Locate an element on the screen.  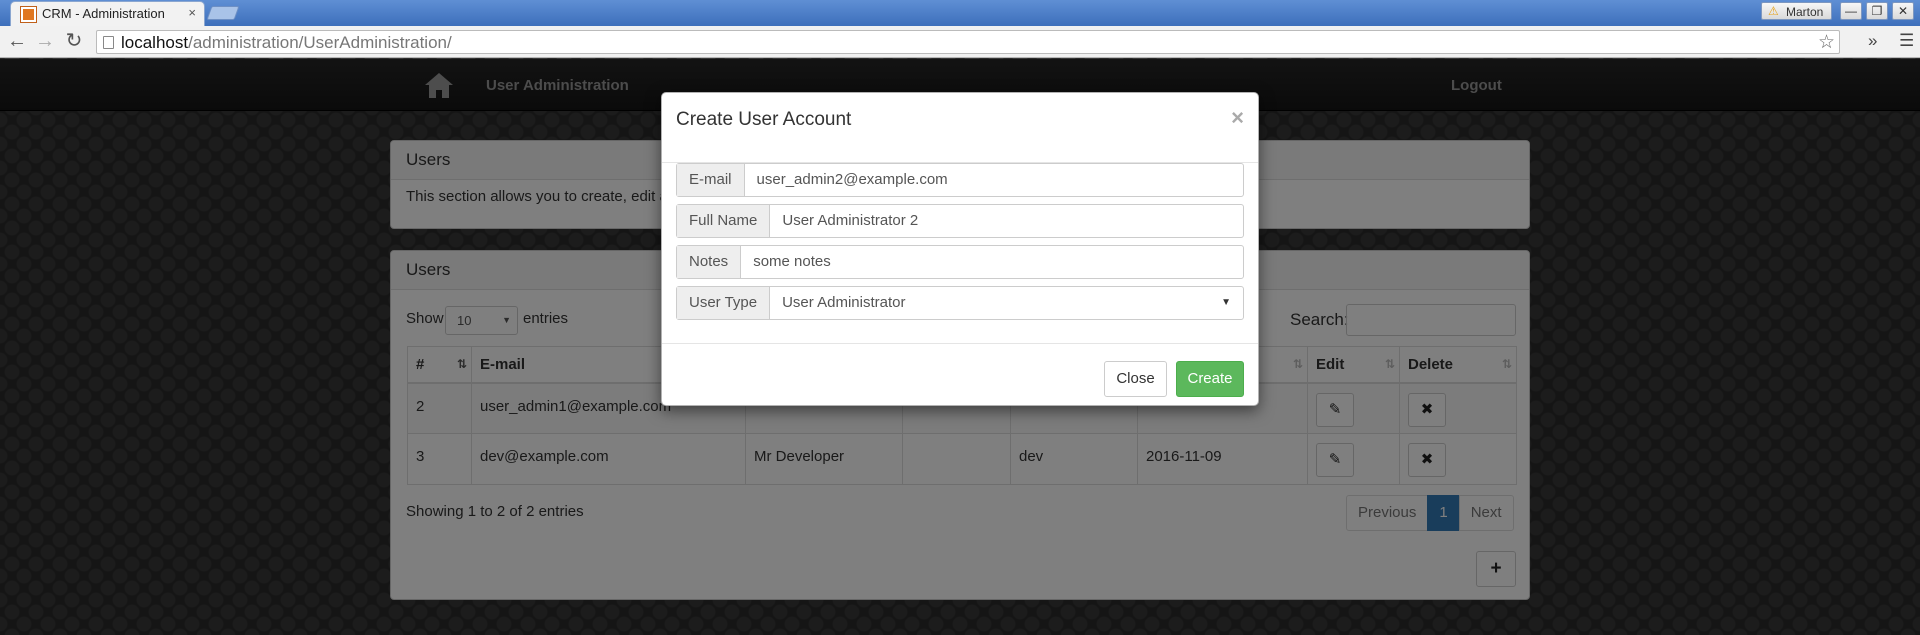
browser-tab: CRM - Administration × is located at coordinates (107, 13).